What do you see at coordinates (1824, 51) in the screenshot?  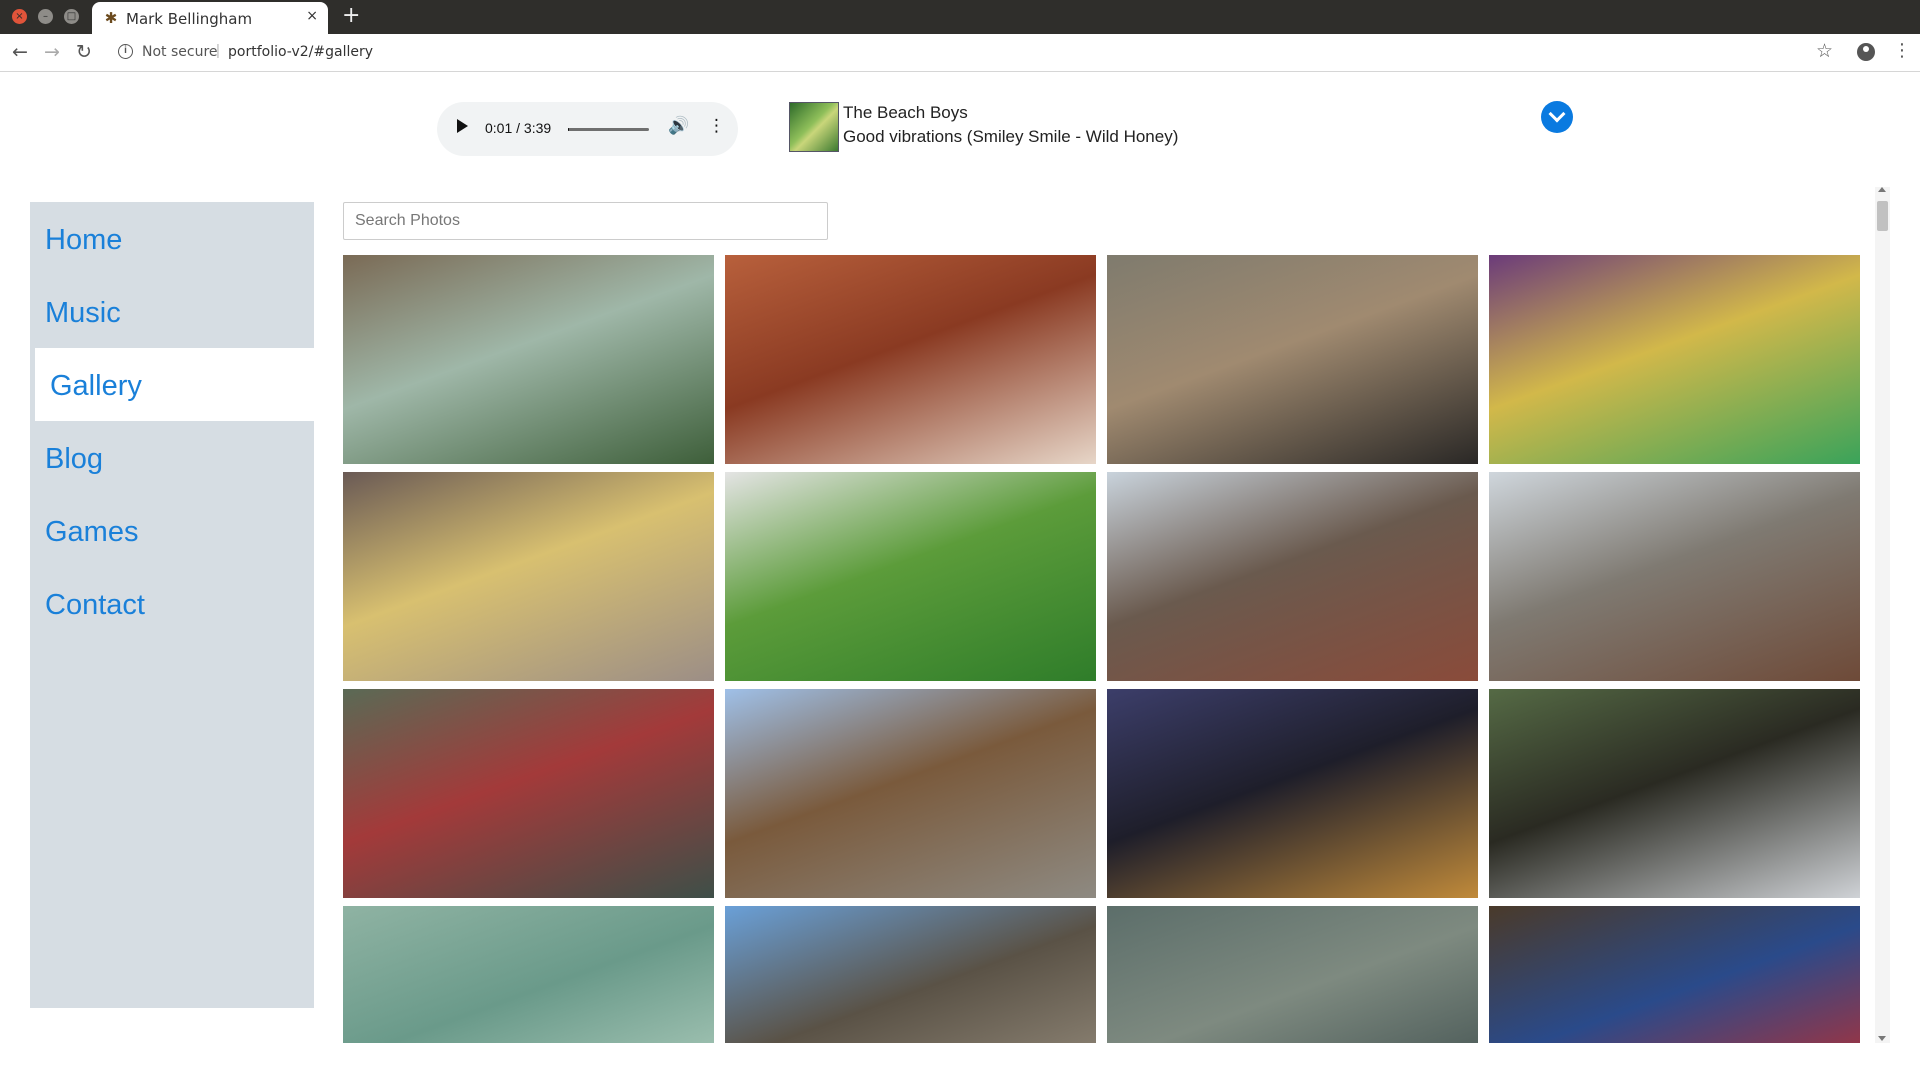 I see `bookmark-star-icon: ☆` at bounding box center [1824, 51].